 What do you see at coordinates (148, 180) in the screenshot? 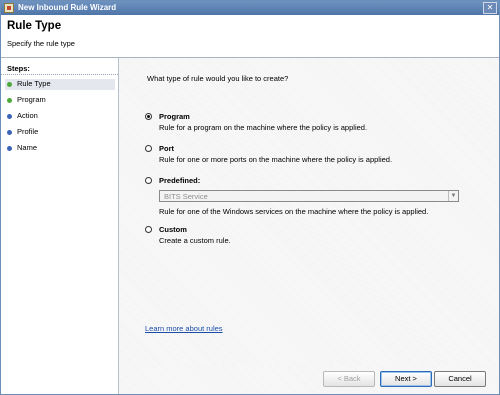
I see `predefined-radio` at bounding box center [148, 180].